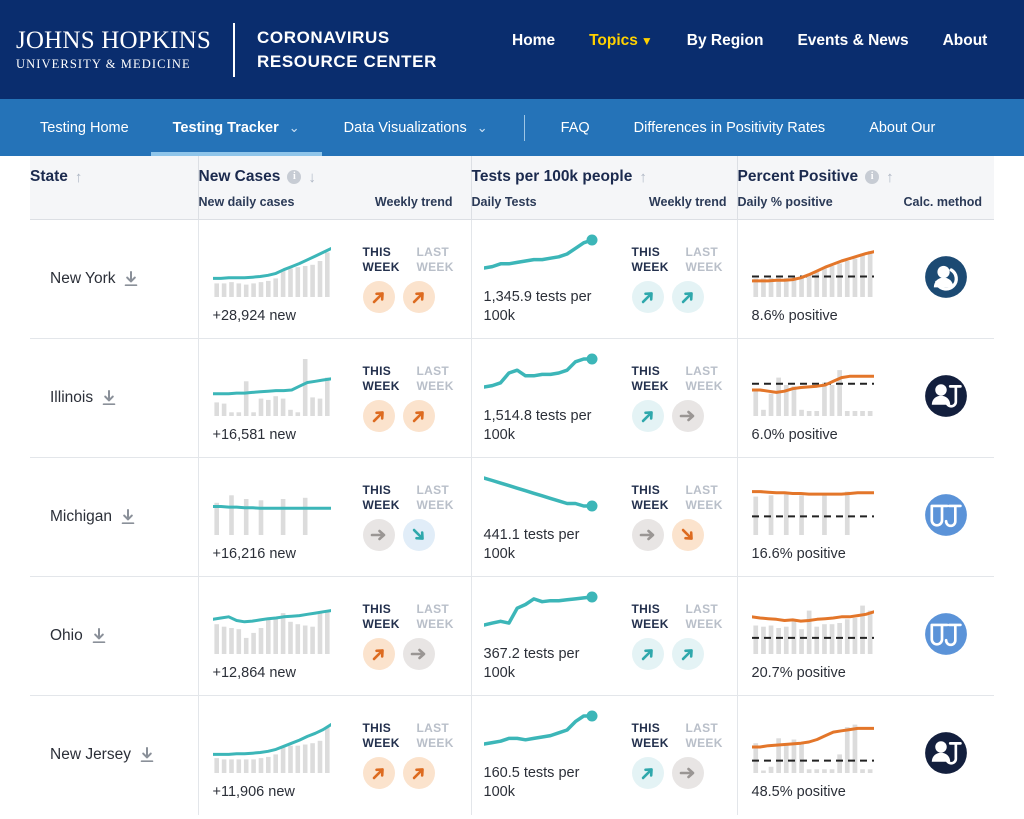 The height and width of the screenshot is (819, 1024). What do you see at coordinates (482, 127) in the screenshot?
I see `chevron-down-icon: ⌄` at bounding box center [482, 127].